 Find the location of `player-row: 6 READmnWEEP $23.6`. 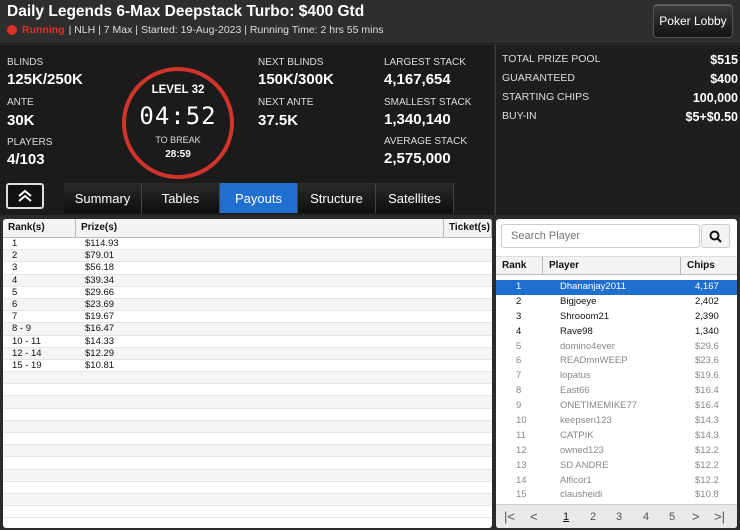

player-row: 6 READmnWEEP $23.6 is located at coordinates (616, 361).